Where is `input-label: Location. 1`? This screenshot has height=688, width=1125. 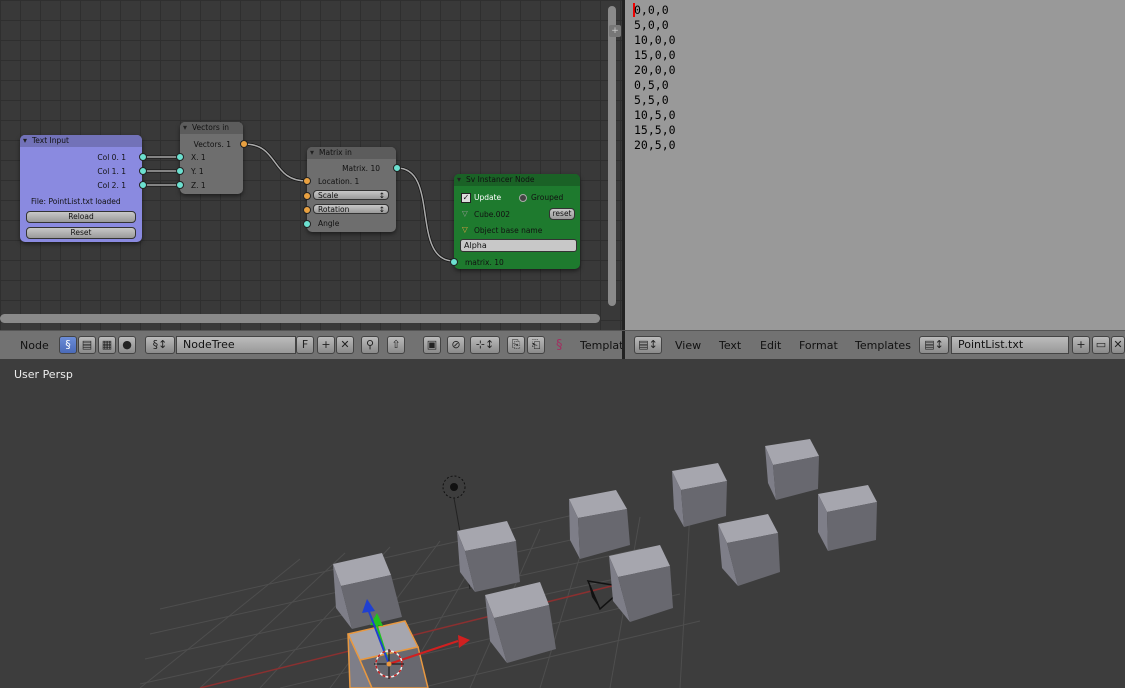 input-label: Location. 1 is located at coordinates (339, 181).